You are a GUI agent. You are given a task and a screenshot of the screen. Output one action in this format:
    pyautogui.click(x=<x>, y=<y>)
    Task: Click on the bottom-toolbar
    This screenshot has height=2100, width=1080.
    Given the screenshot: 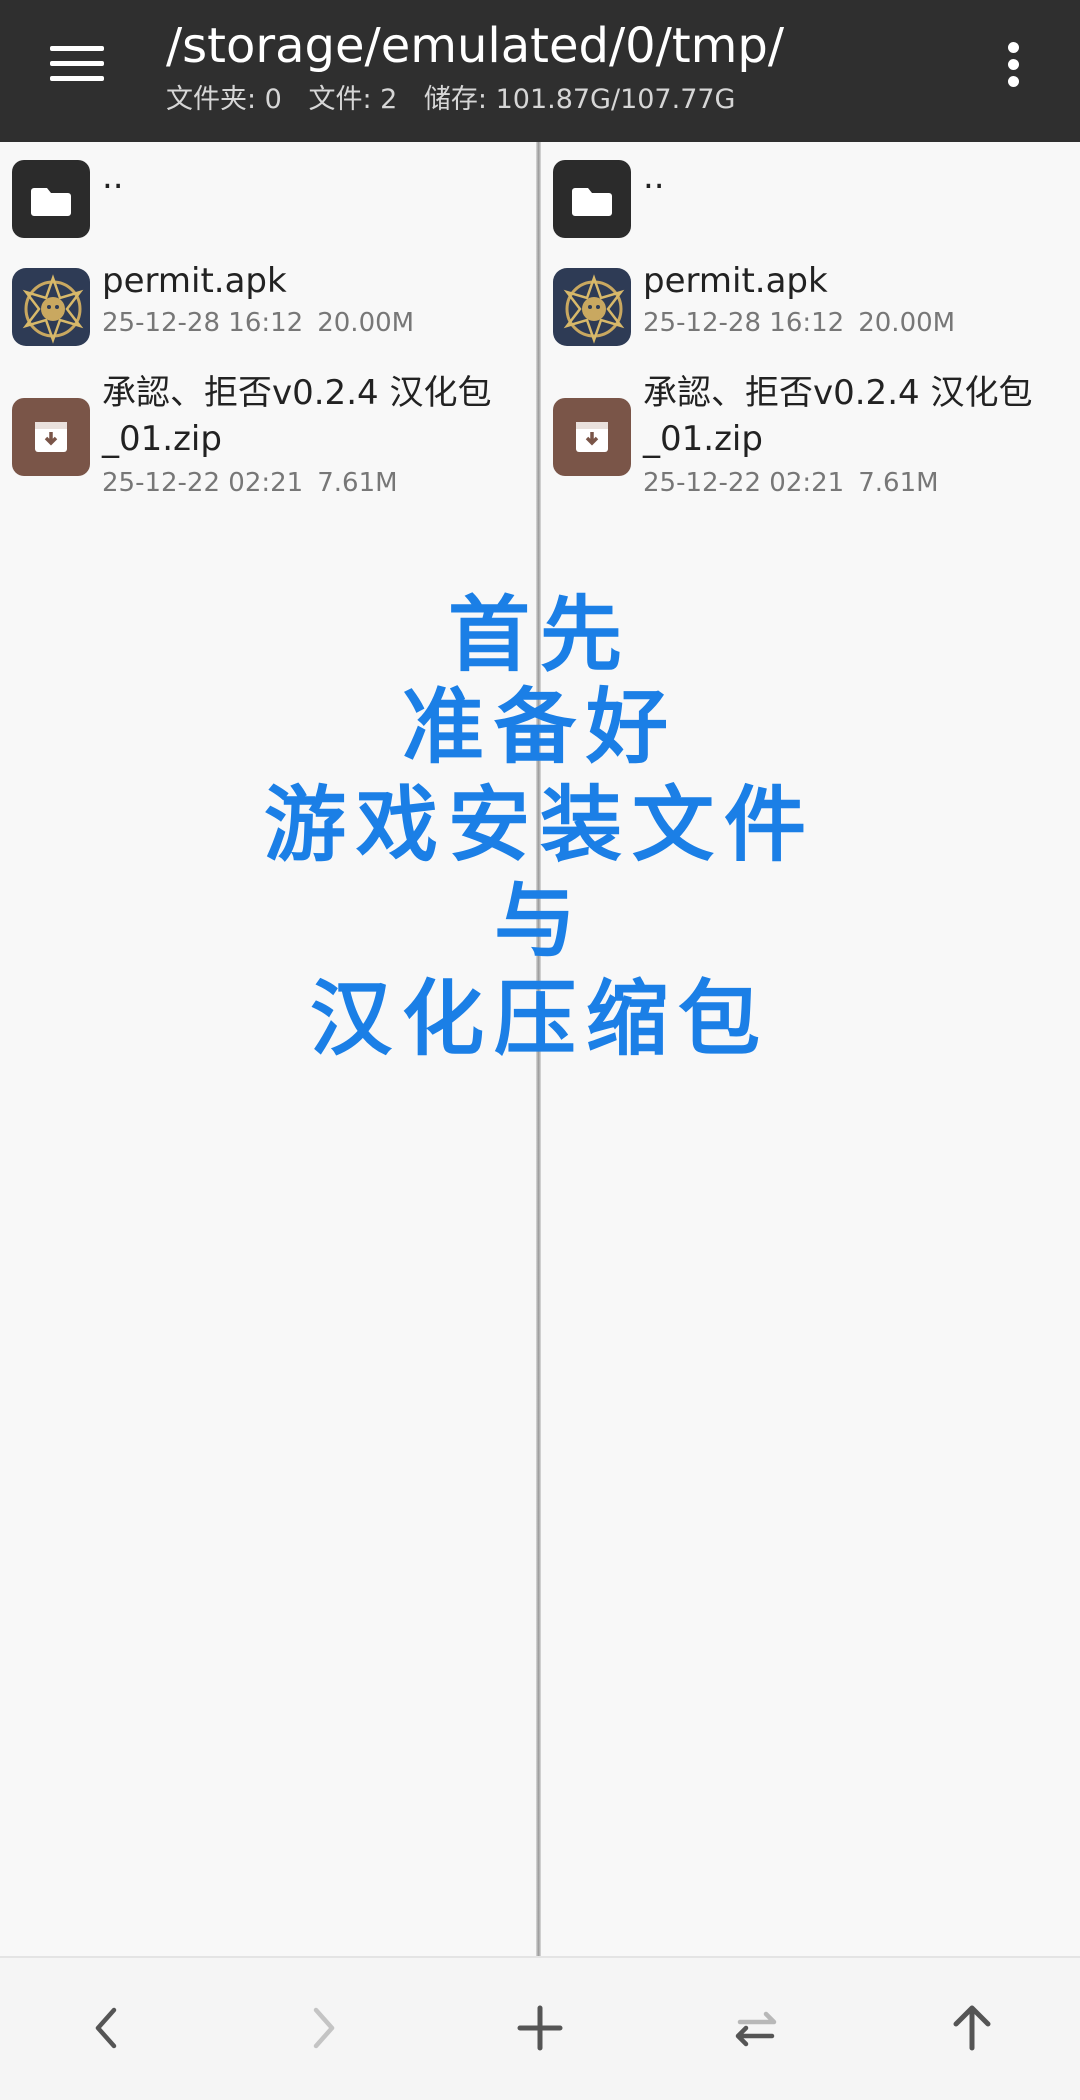 What is the action you would take?
    pyautogui.click(x=540, y=2028)
    